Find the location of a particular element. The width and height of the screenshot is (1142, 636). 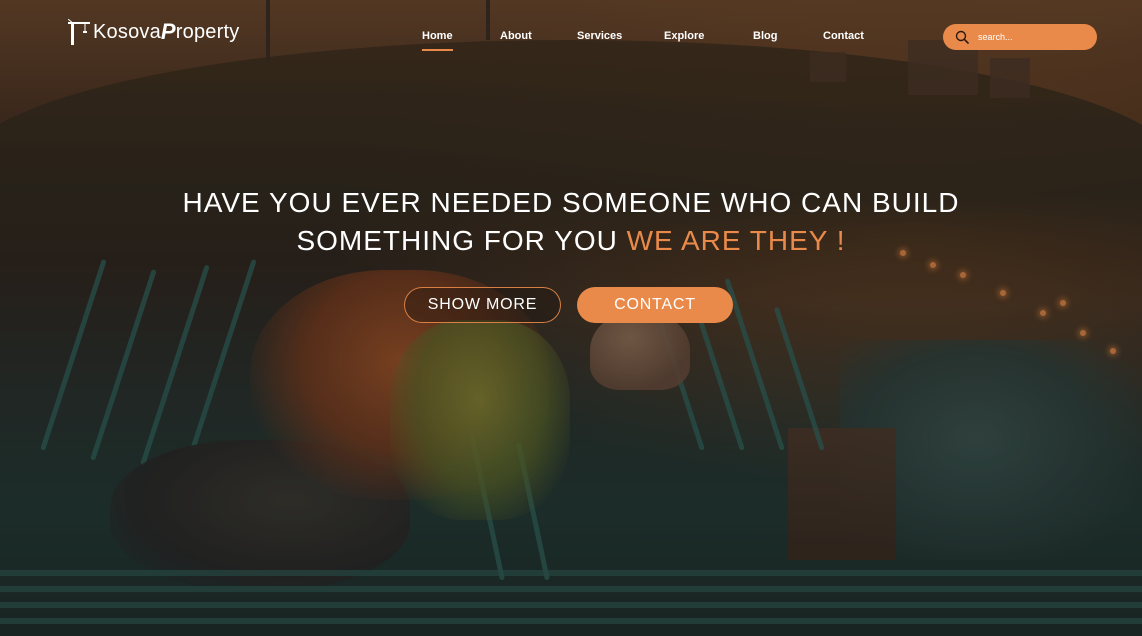

search-icon is located at coordinates (962, 37).